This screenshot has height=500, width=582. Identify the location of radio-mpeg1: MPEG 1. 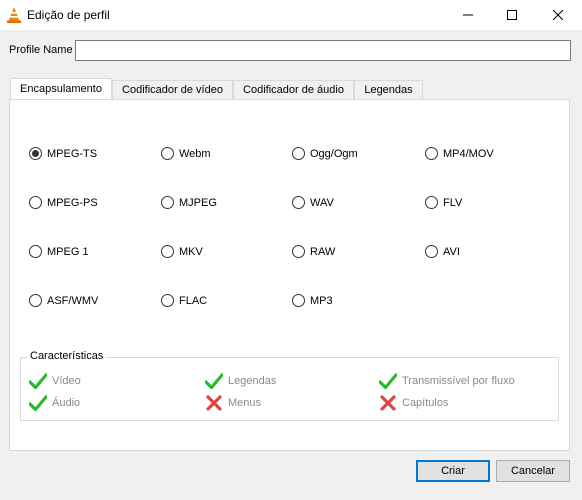
(59, 251).